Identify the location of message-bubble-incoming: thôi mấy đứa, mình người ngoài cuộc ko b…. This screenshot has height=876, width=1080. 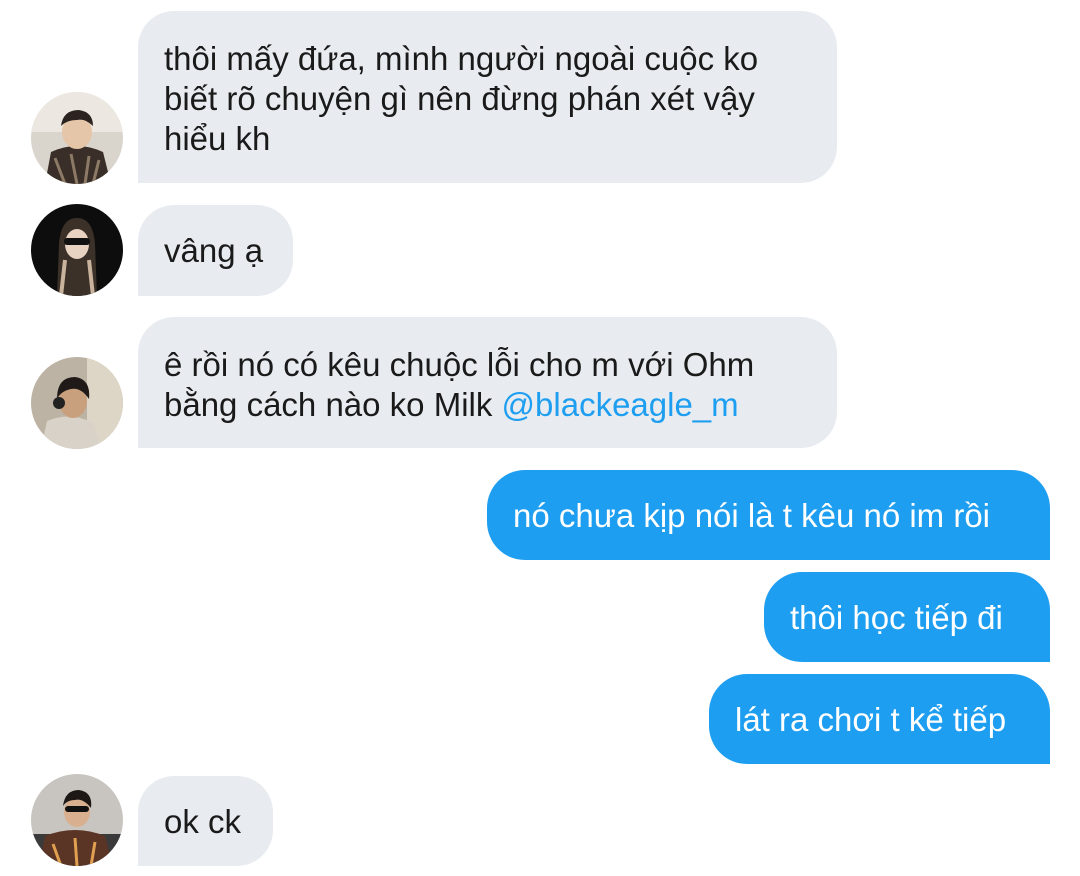
(487, 97).